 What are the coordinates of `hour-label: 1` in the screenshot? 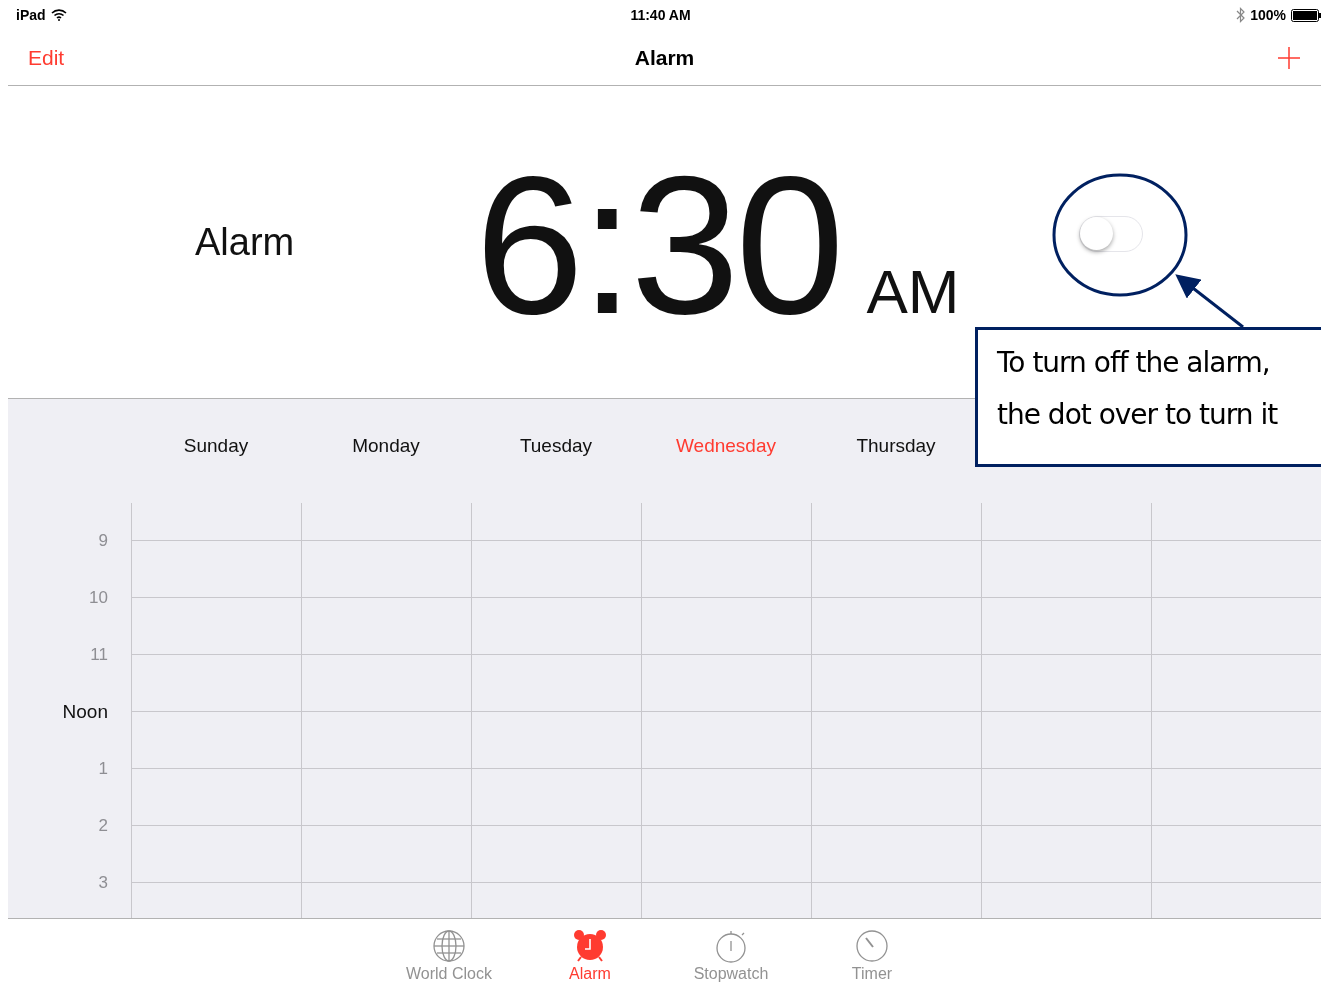 It's located at (103, 768).